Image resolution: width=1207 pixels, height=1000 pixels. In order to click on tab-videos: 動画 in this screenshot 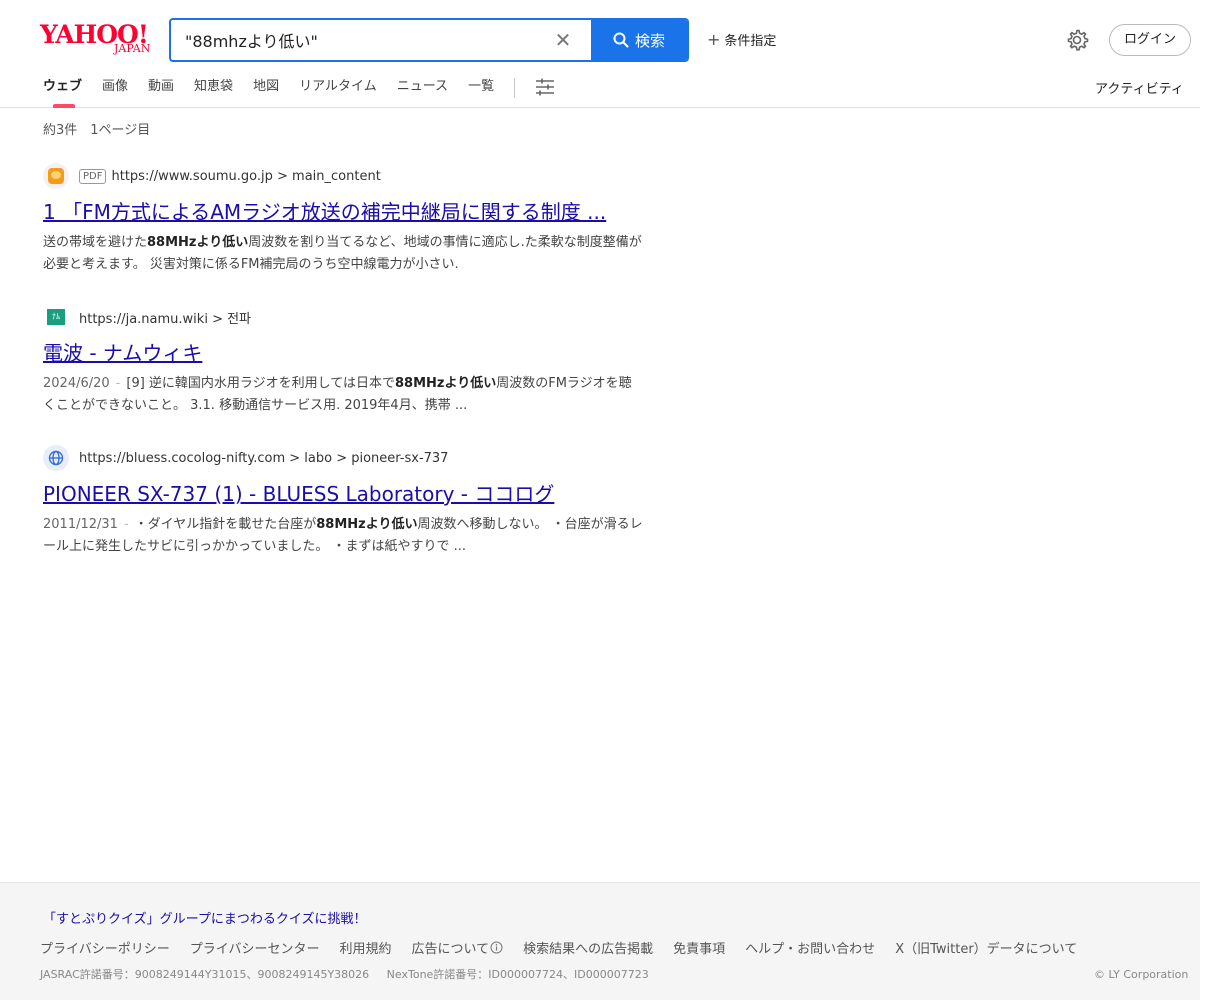, I will do `click(161, 91)`.